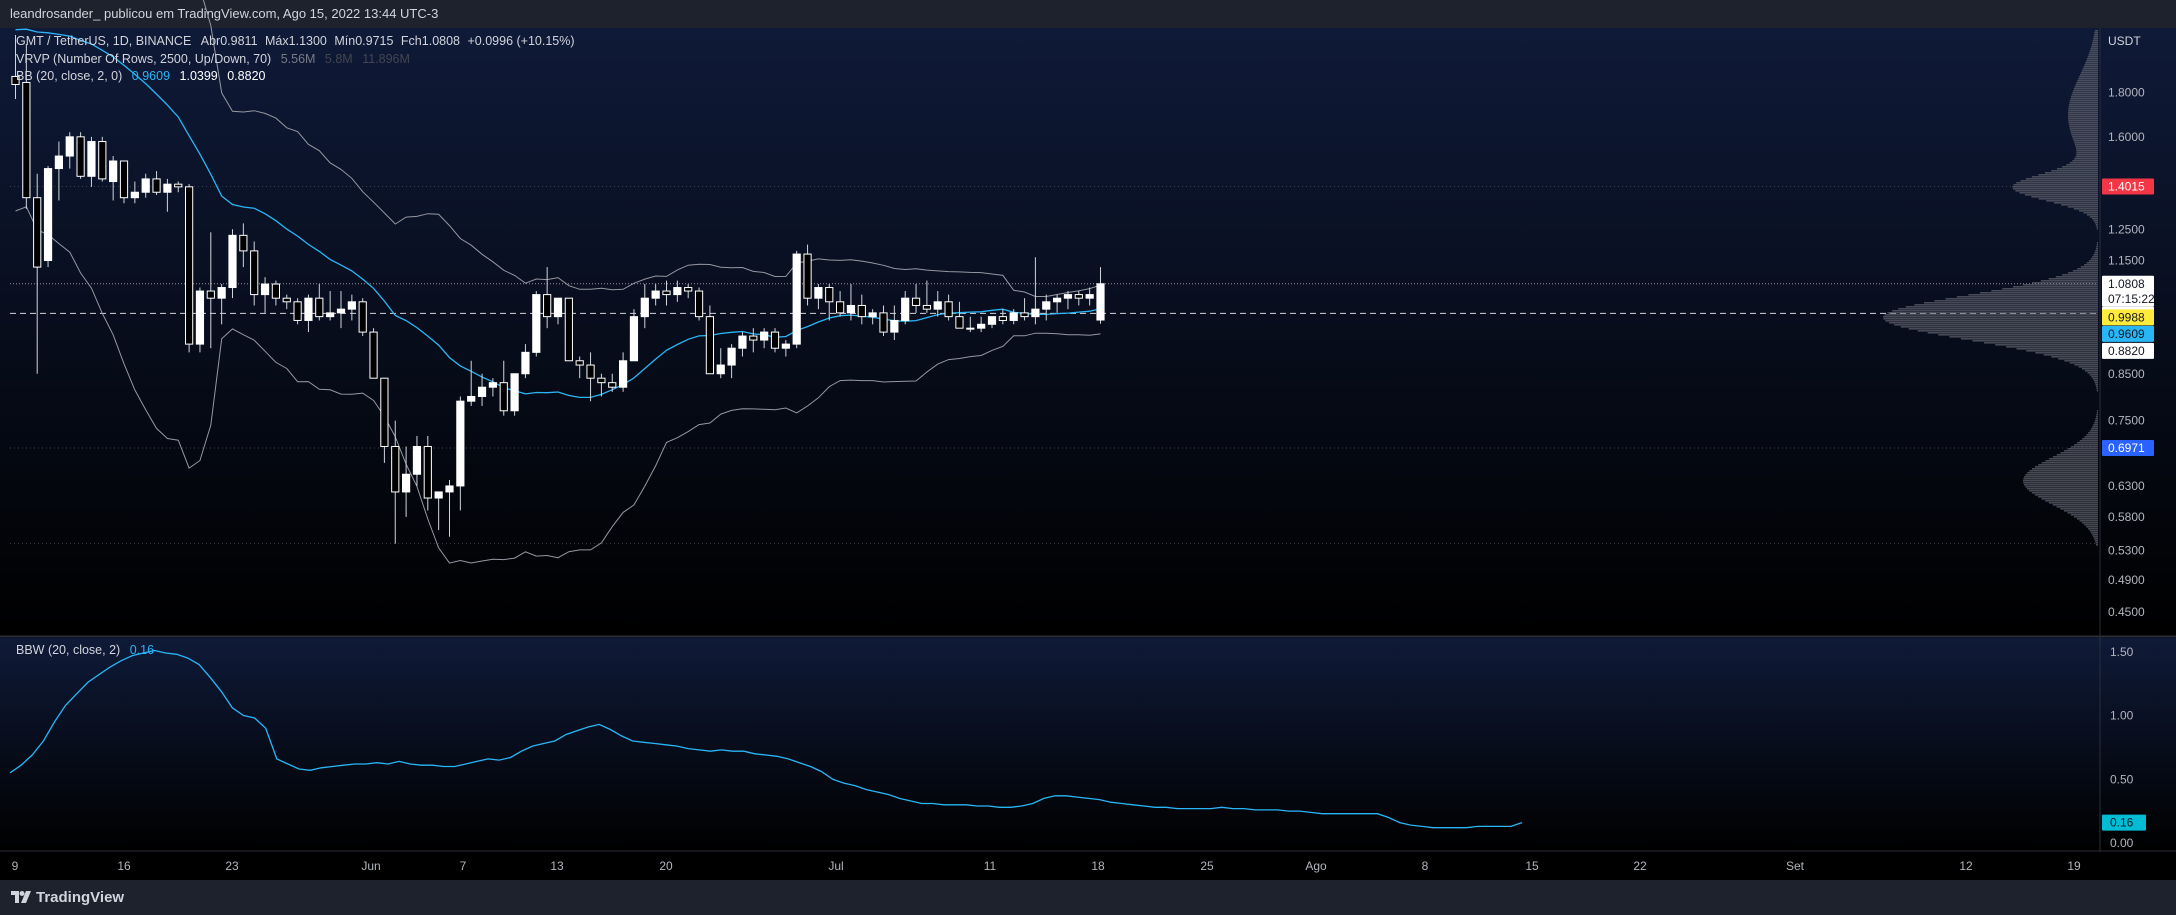  Describe the element at coordinates (1207, 866) in the screenshot. I see `time-tick-label: 25` at that location.